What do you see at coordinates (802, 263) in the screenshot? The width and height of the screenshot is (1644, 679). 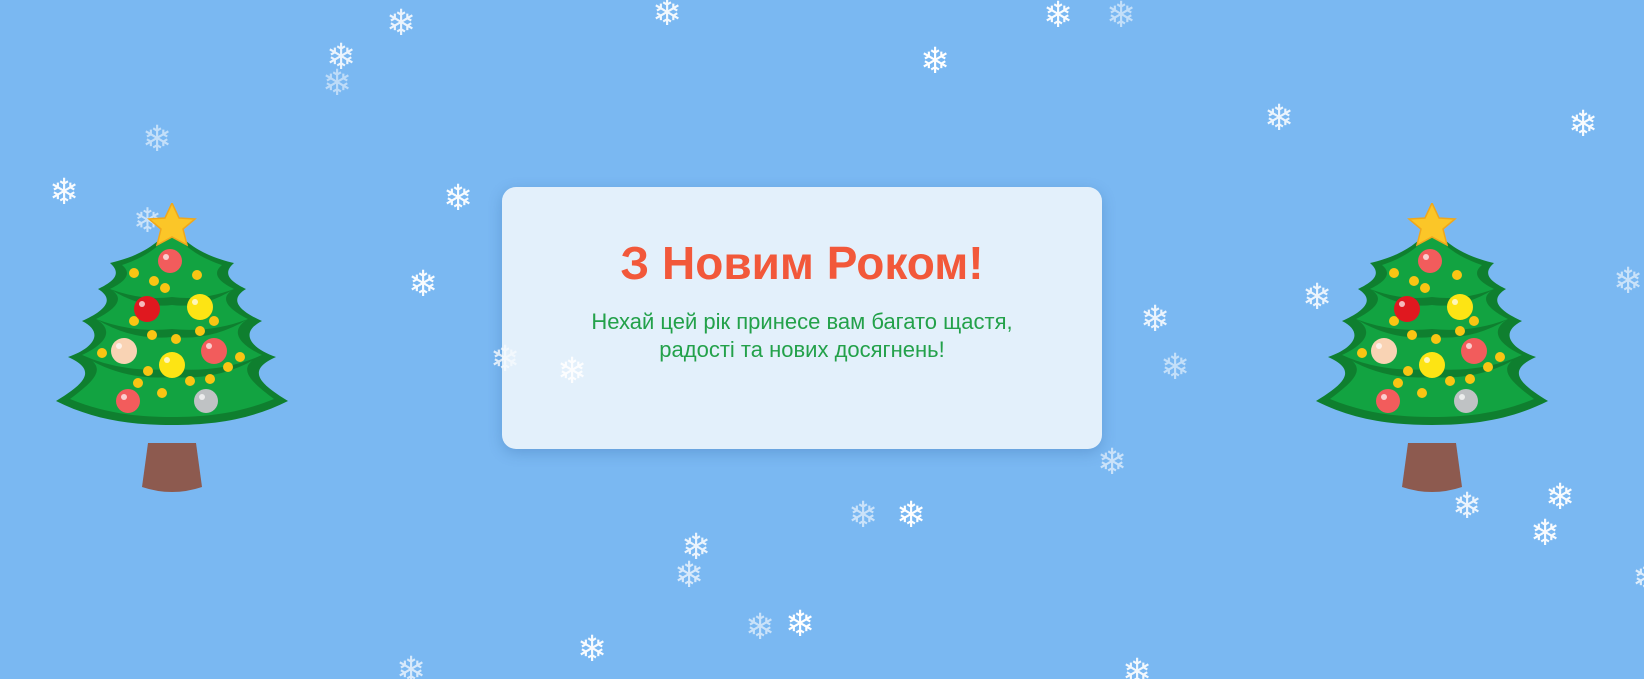 I see `greeting-title: З Новим Роком!` at bounding box center [802, 263].